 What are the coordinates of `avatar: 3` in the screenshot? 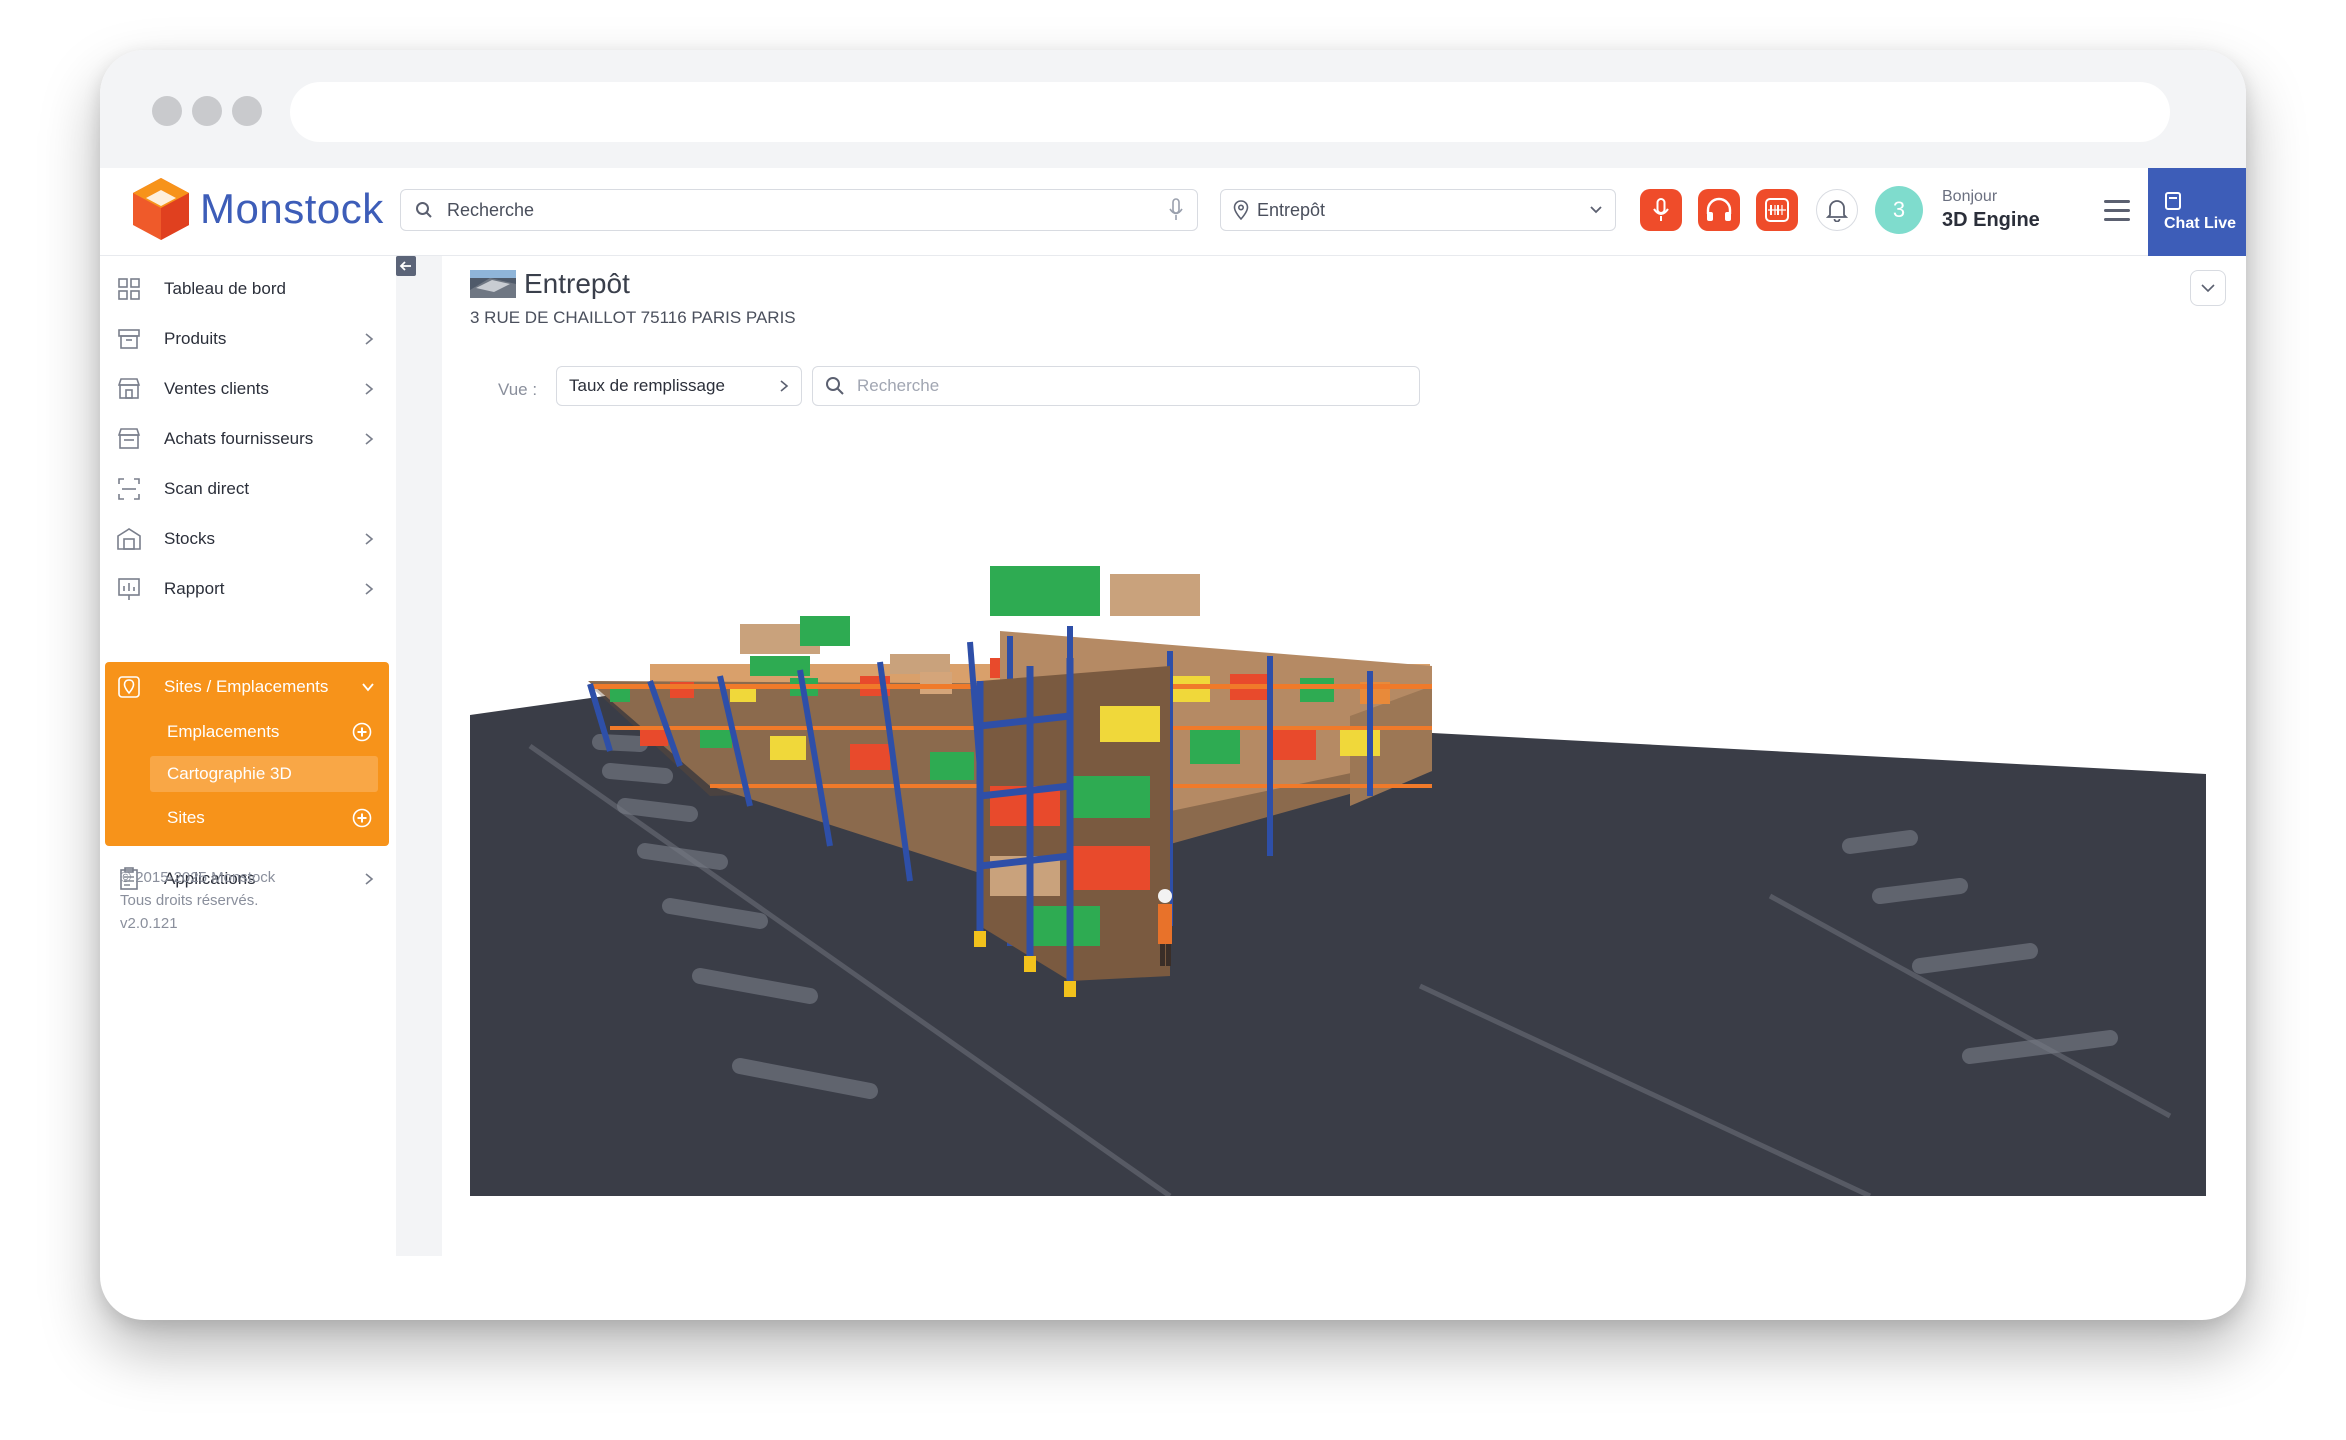 It's located at (1899, 210).